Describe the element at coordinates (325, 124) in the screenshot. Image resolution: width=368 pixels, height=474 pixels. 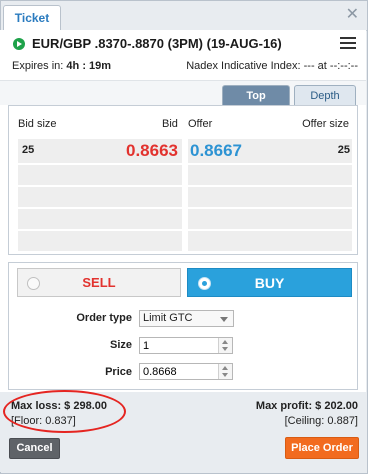
I see `offer-size-header: Offer size` at that location.